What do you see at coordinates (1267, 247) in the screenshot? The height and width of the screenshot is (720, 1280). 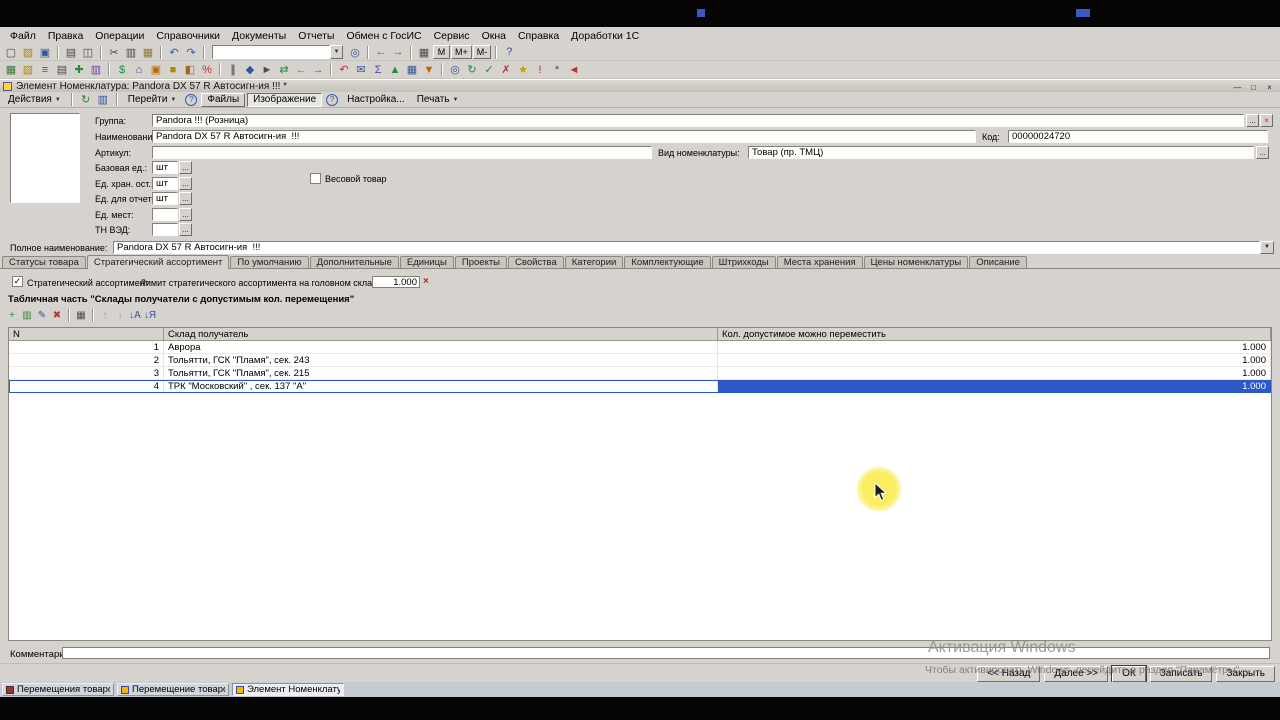 I see `full-name-dropdown-button: ▼` at bounding box center [1267, 247].